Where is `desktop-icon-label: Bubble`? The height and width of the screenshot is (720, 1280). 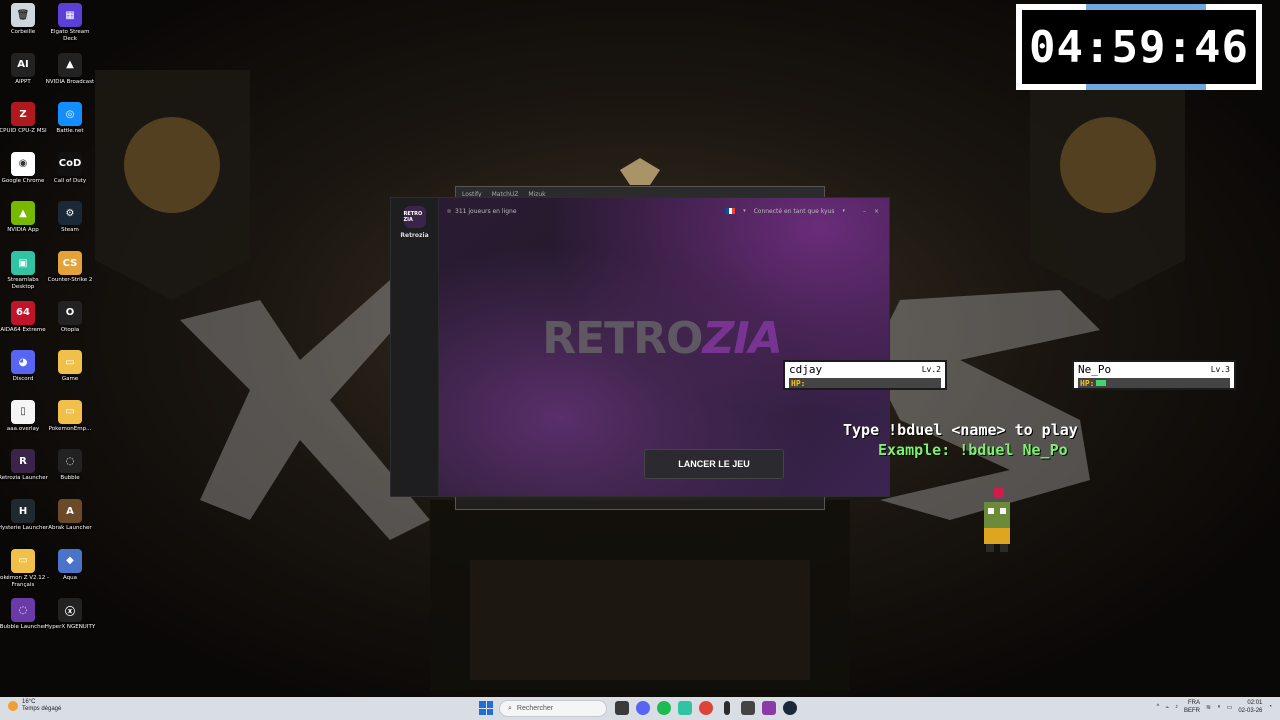
desktop-icon-label: Bubble is located at coordinates (70, 478).